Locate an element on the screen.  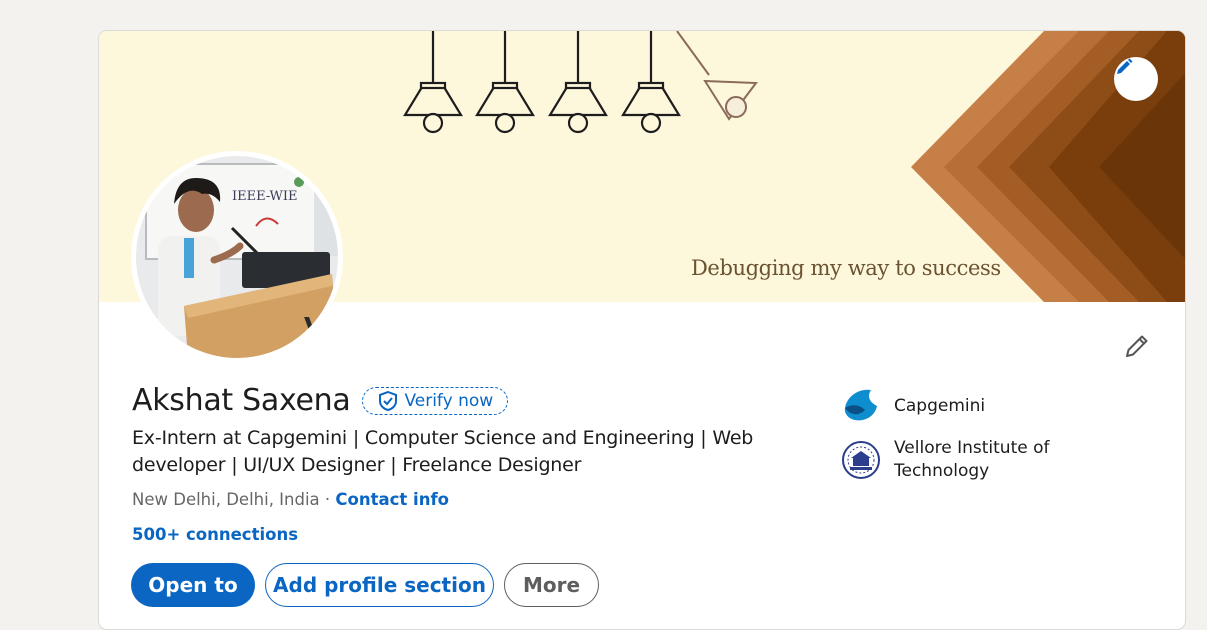
edit-intro-button is located at coordinates (1137, 346).